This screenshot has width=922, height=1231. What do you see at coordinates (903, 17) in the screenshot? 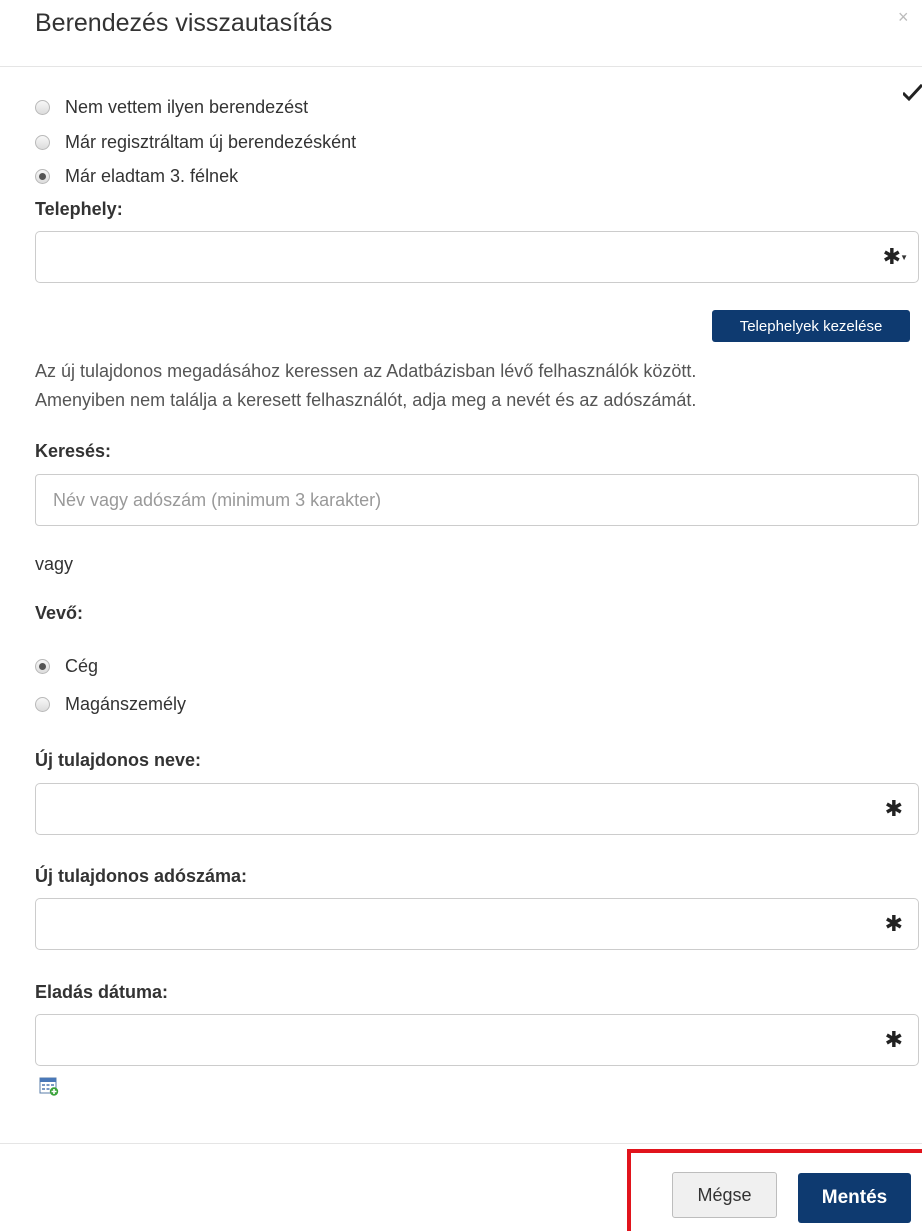
I see `close-icon: ×` at bounding box center [903, 17].